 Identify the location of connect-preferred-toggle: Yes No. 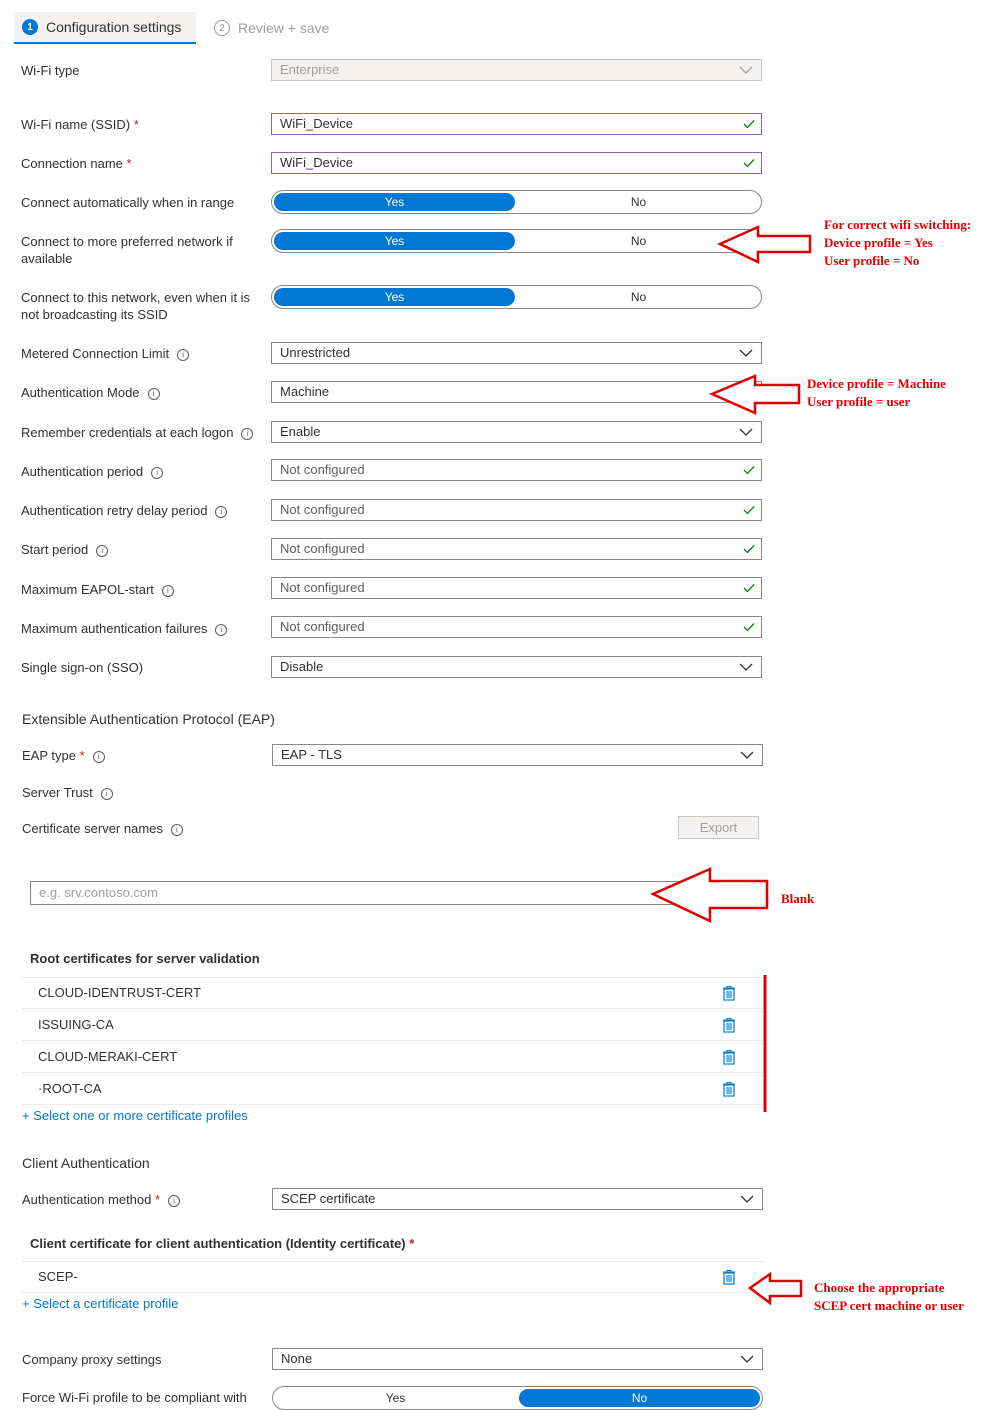
(516, 241).